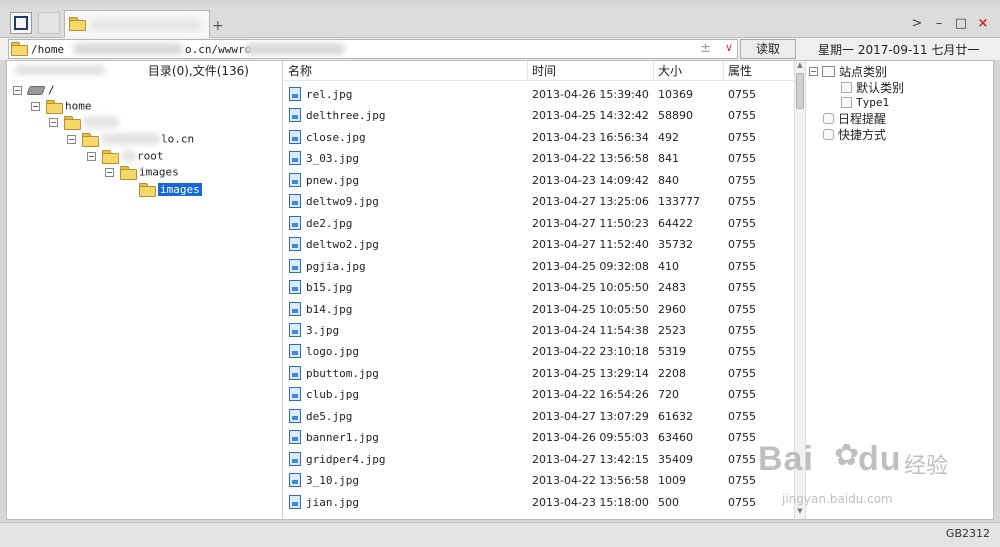 This screenshot has height=547, width=1000. I want to click on tree-node-label: /, so click(51, 90).